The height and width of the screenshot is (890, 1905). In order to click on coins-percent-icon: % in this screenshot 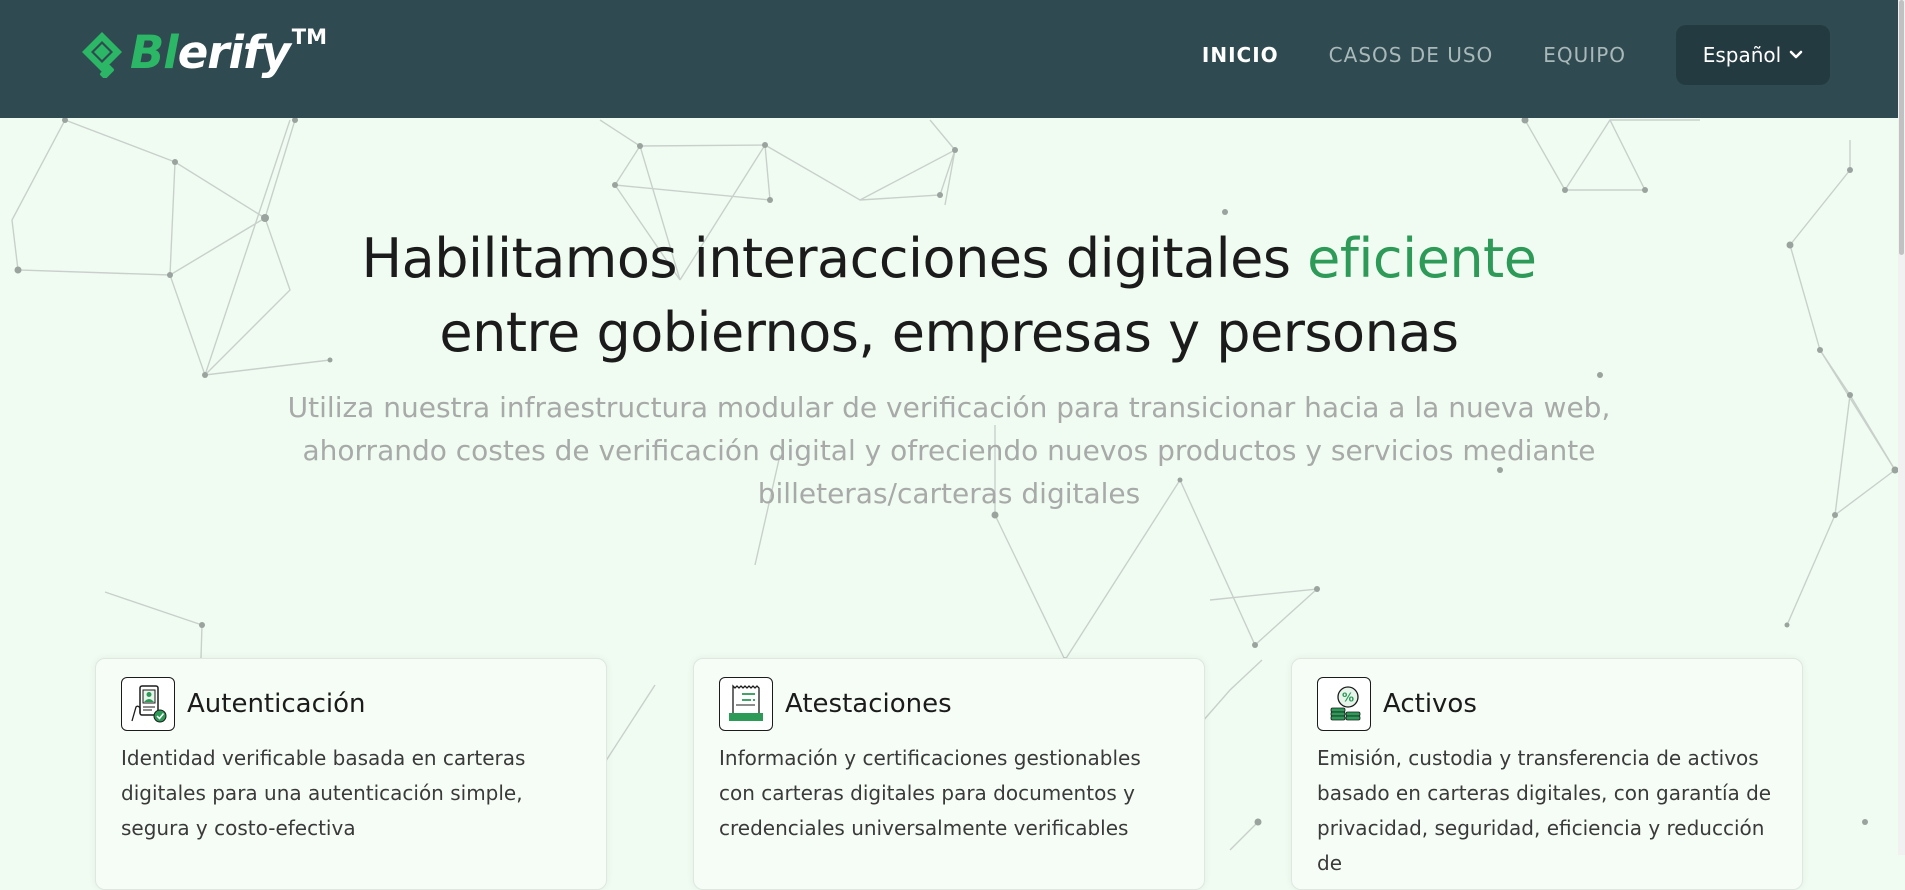, I will do `click(1344, 704)`.